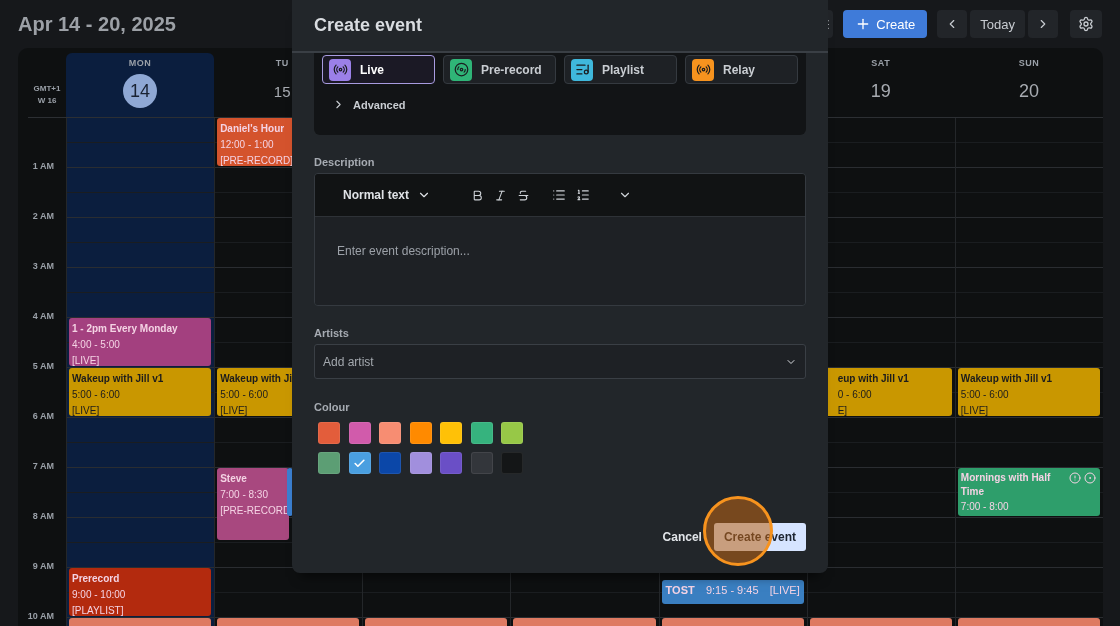  I want to click on hour-label: 1 AM, so click(43, 166).